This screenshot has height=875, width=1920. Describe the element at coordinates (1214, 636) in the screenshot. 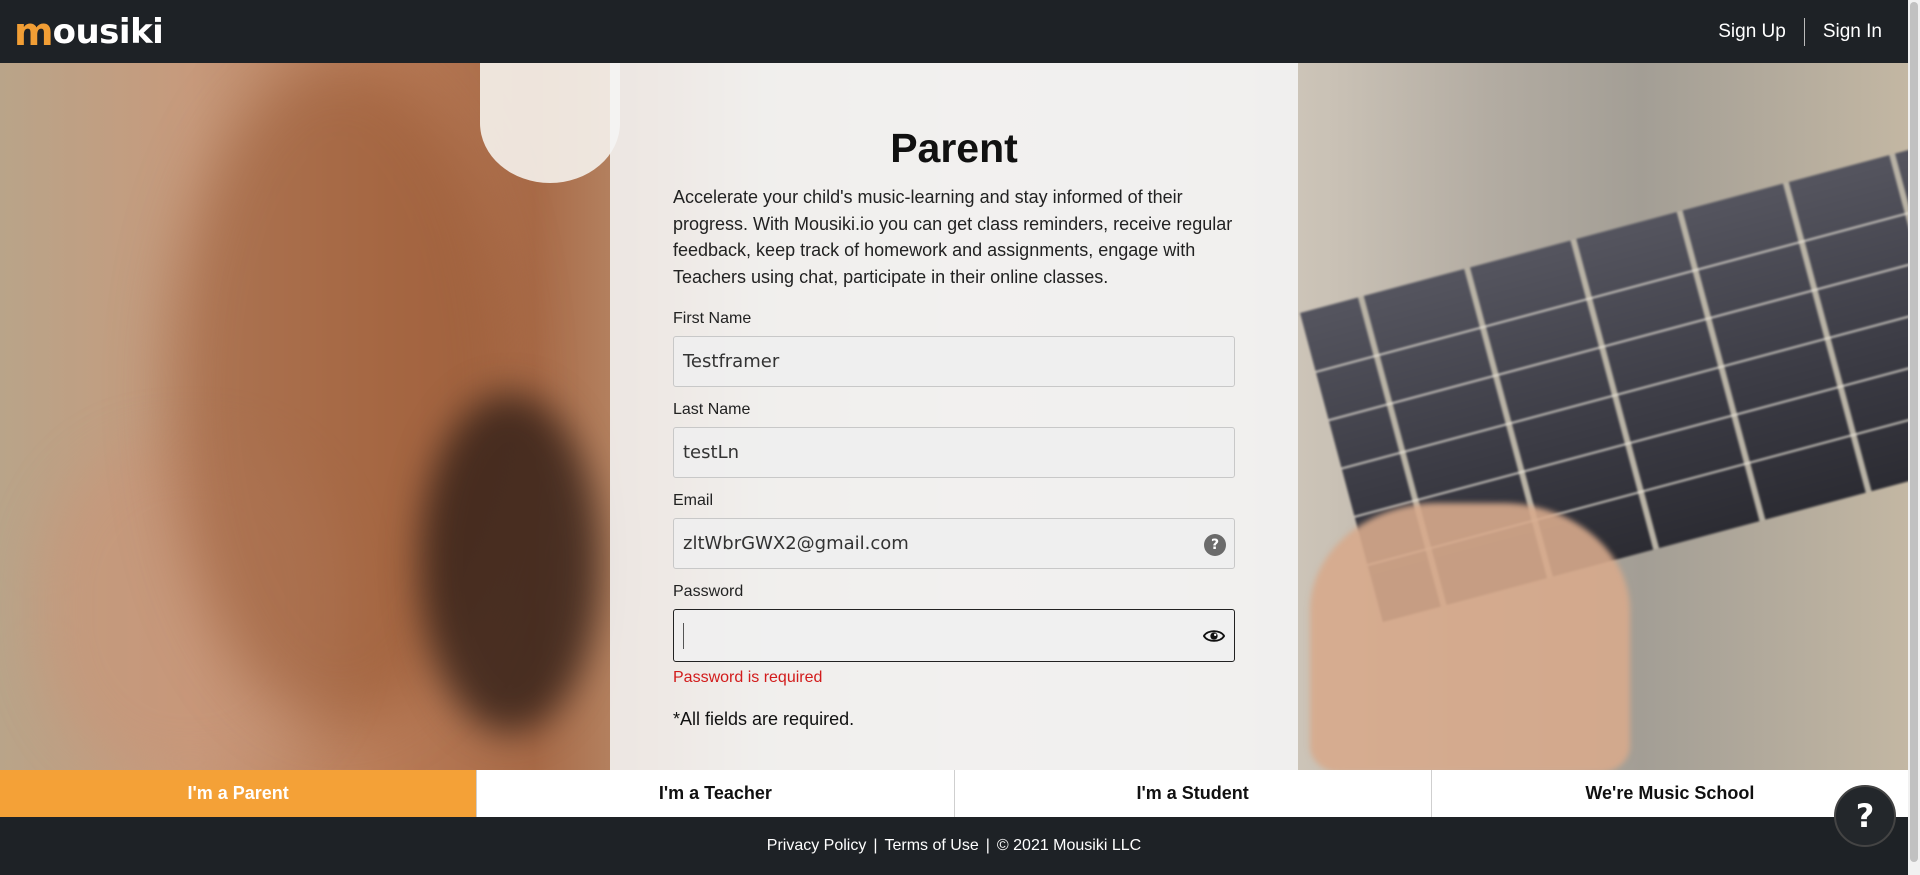

I see `eye-icon` at that location.